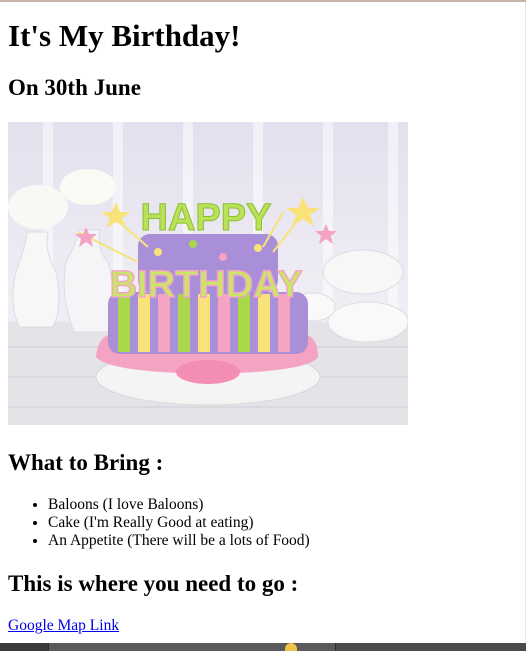 Image resolution: width=526 pixels, height=651 pixels. Describe the element at coordinates (24, 647) in the screenshot. I see `taskbar-start-area` at that location.